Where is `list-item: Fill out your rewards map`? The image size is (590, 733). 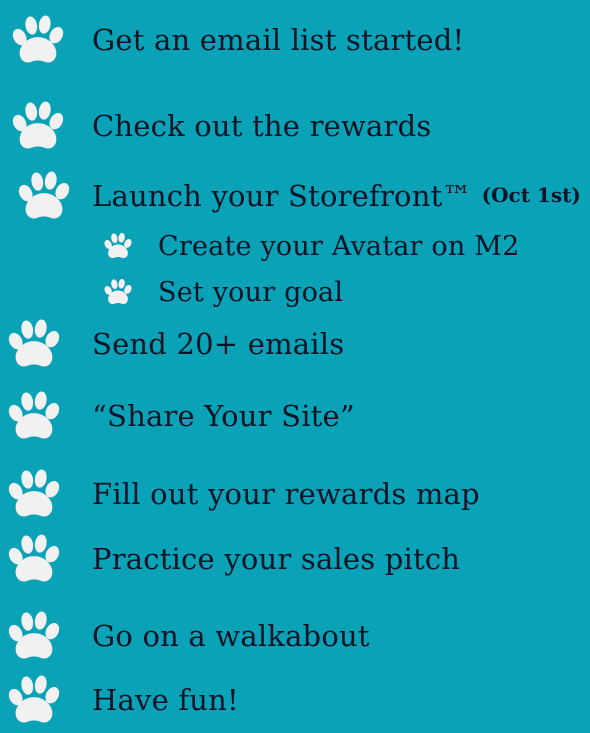
list-item: Fill out your rewards map is located at coordinates (242, 494).